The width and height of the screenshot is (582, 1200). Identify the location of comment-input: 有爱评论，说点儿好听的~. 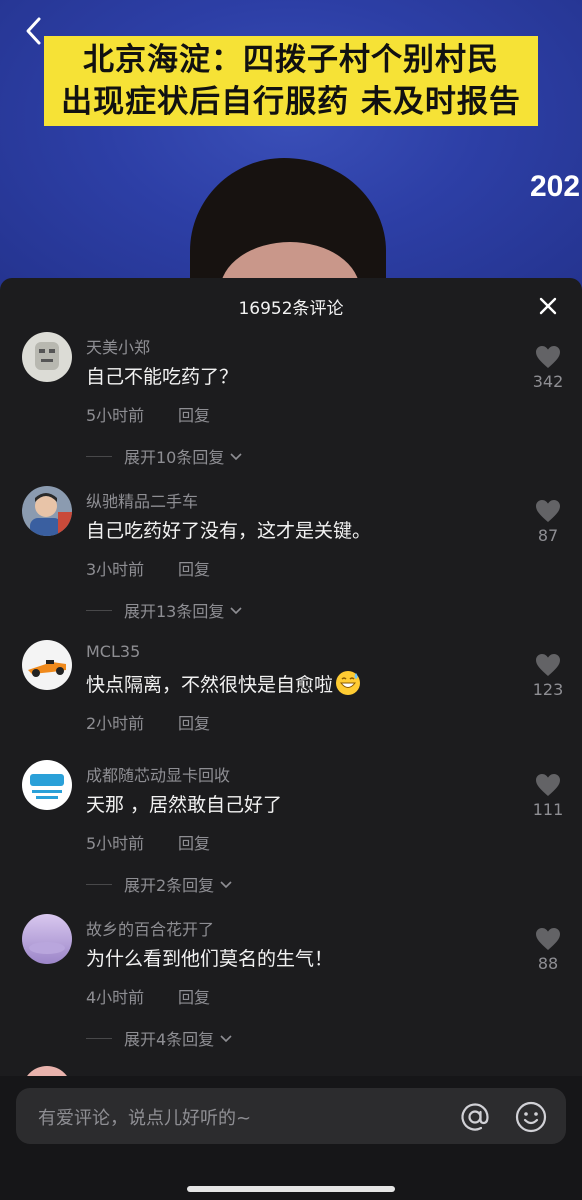
(291, 1116).